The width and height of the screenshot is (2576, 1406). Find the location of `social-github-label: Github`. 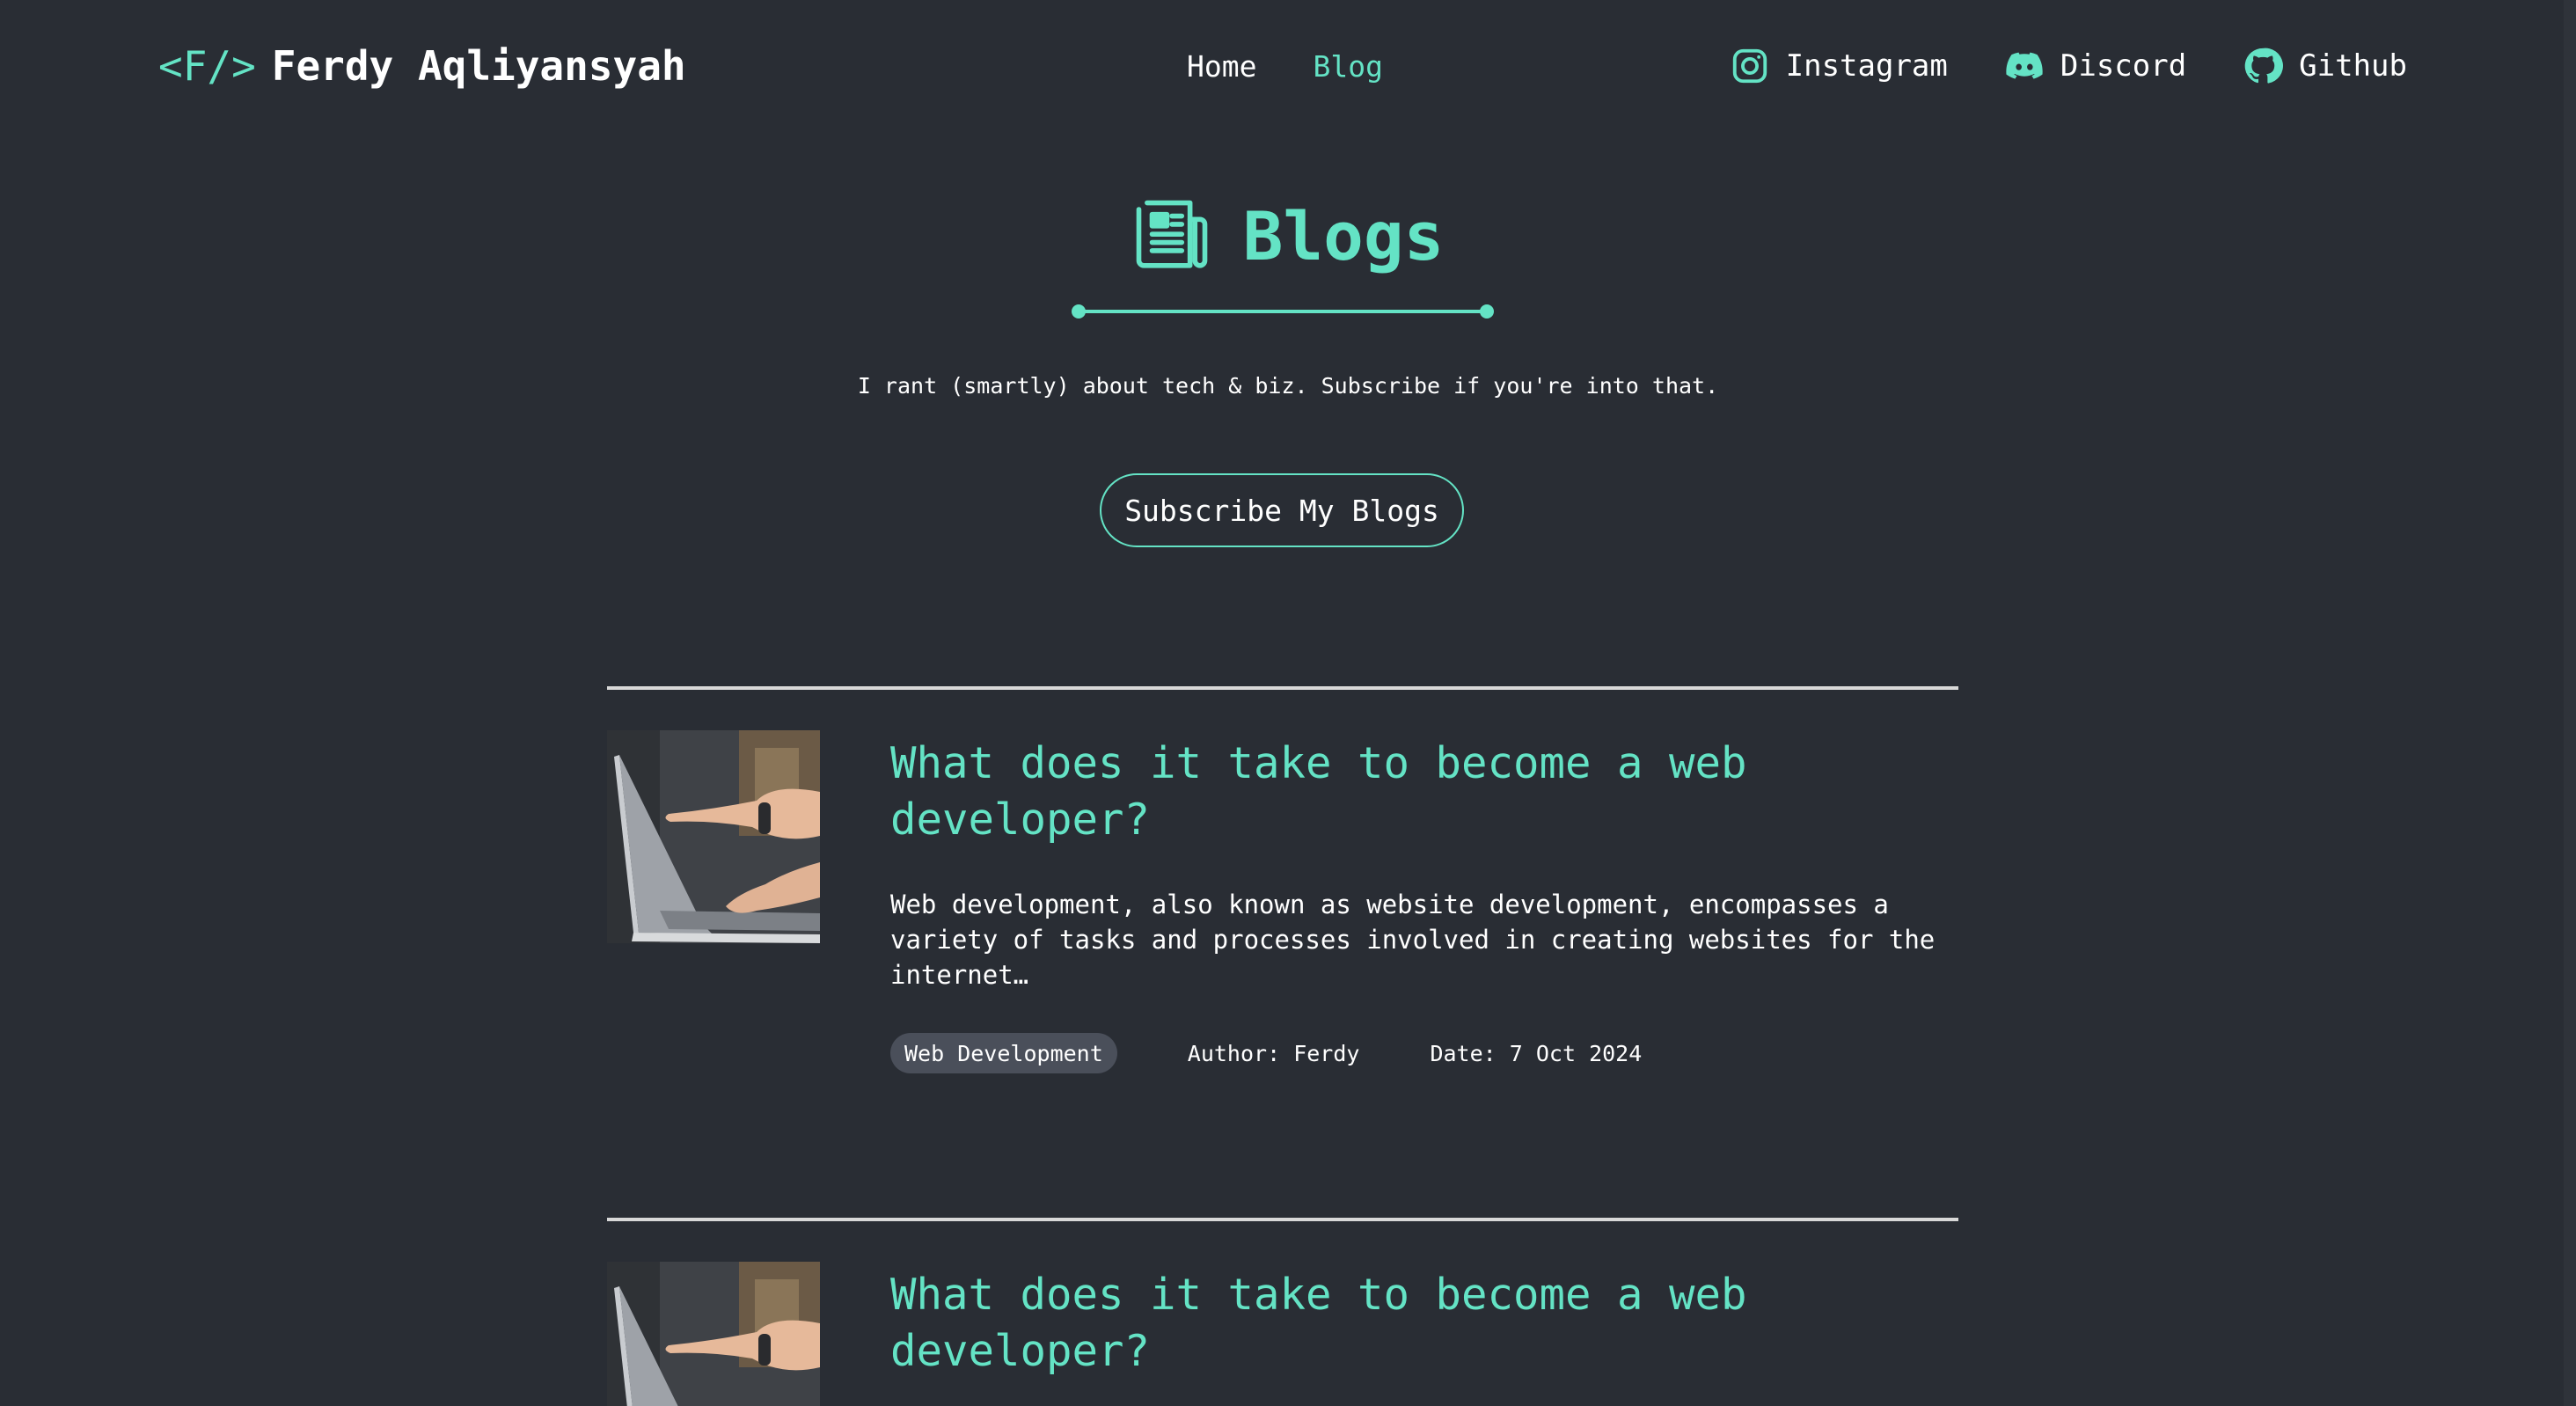

social-github-label: Github is located at coordinates (2353, 66).